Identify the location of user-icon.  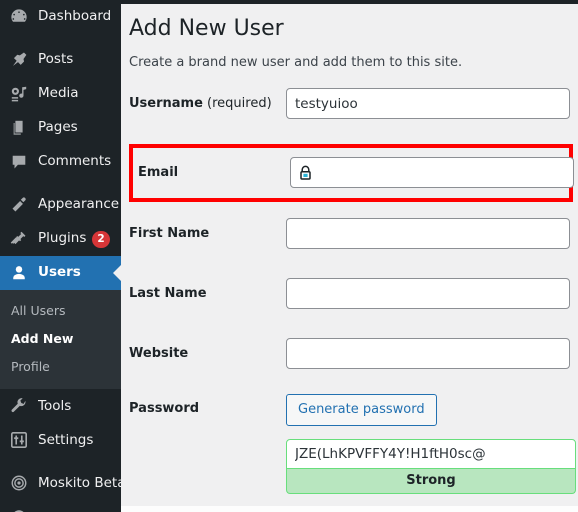
(19, 273).